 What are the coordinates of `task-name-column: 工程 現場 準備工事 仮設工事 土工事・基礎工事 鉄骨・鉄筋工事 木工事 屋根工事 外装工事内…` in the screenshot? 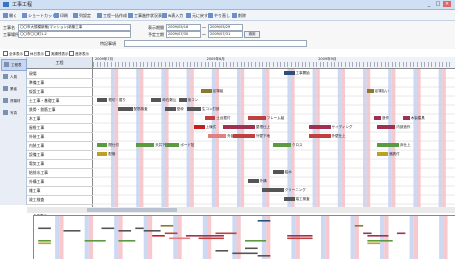 It's located at (60, 132).